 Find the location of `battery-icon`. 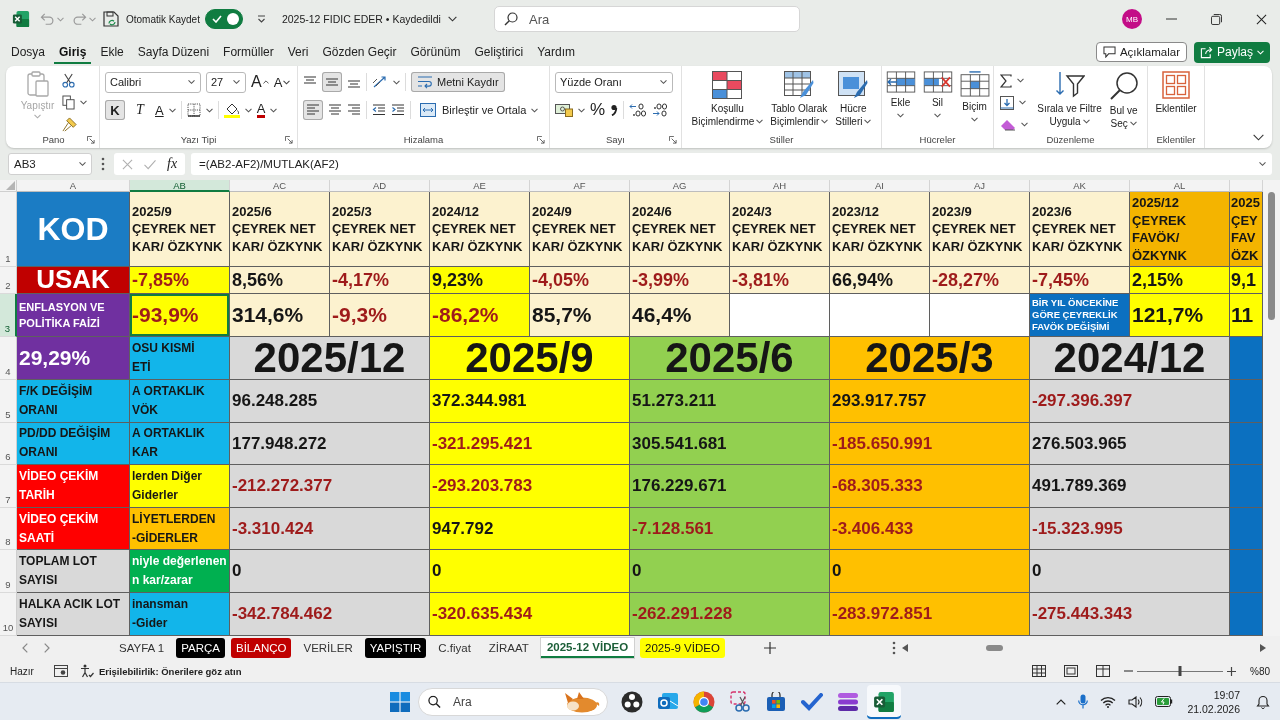

battery-icon is located at coordinates (1164, 701).